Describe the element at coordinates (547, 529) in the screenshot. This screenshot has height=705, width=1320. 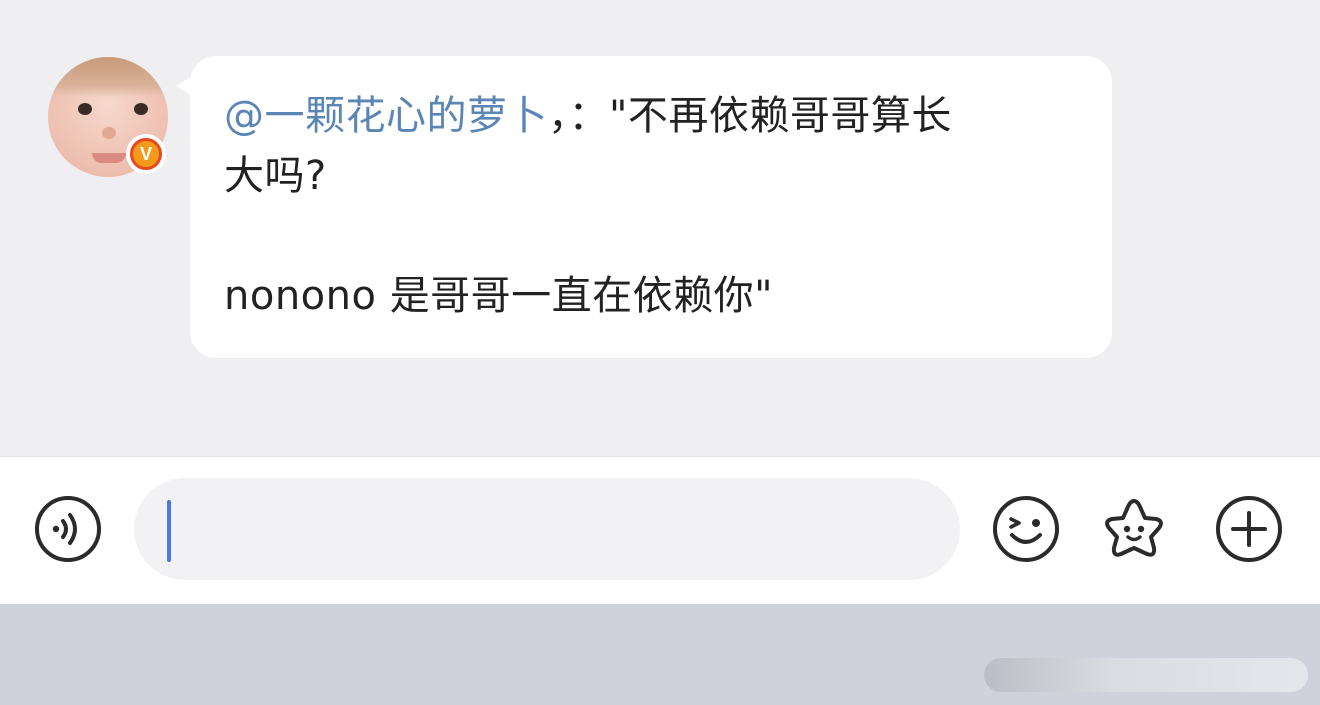
I see `message-input` at that location.